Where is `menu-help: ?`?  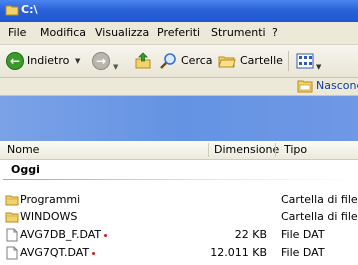
menu-help: ? is located at coordinates (275, 33).